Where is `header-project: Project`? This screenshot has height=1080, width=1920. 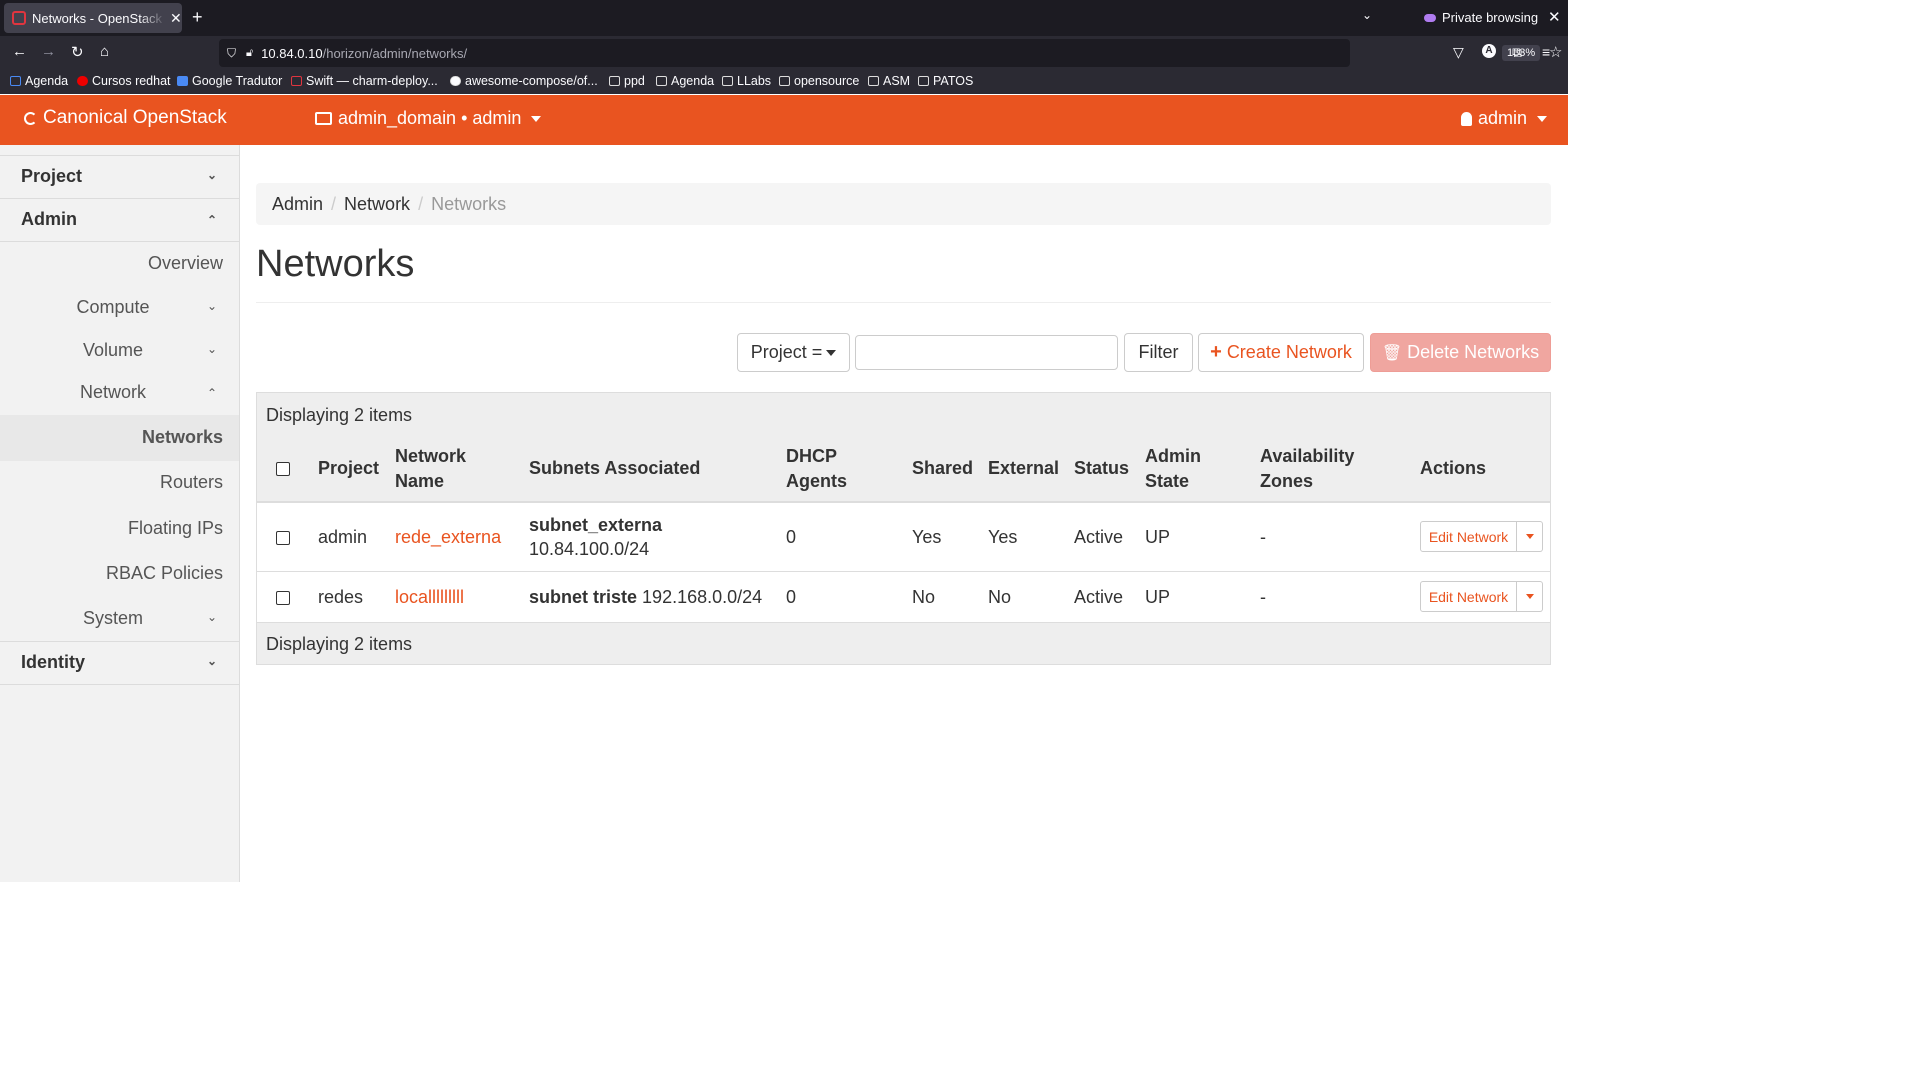 header-project: Project is located at coordinates (348, 468).